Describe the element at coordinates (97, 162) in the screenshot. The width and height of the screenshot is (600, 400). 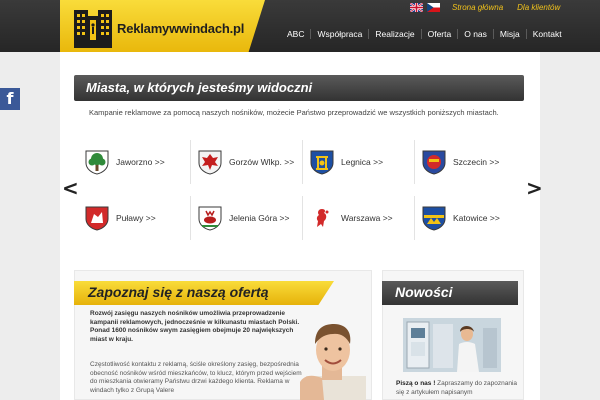
I see `jaworzno-crest-icon` at that location.